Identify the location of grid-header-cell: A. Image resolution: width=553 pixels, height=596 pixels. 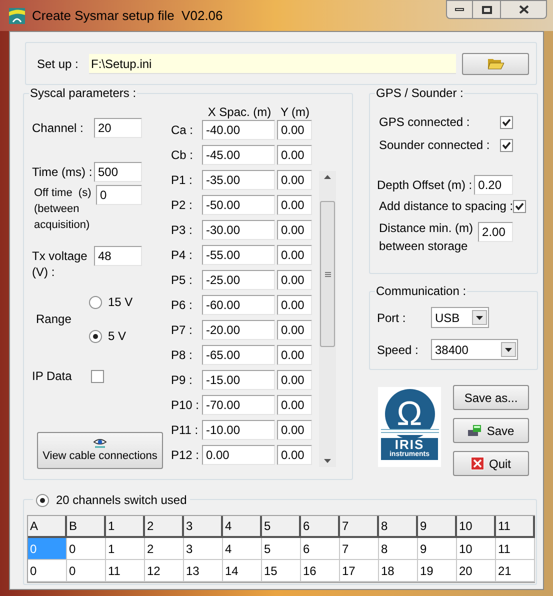
(47, 527).